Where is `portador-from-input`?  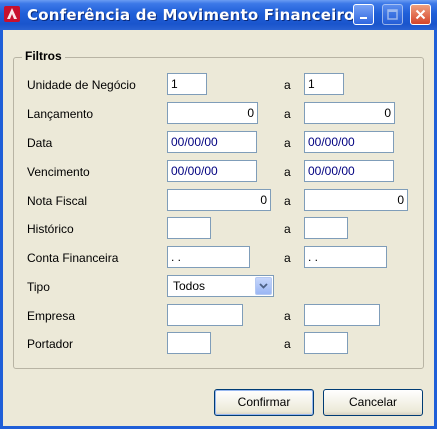 portador-from-input is located at coordinates (189, 343).